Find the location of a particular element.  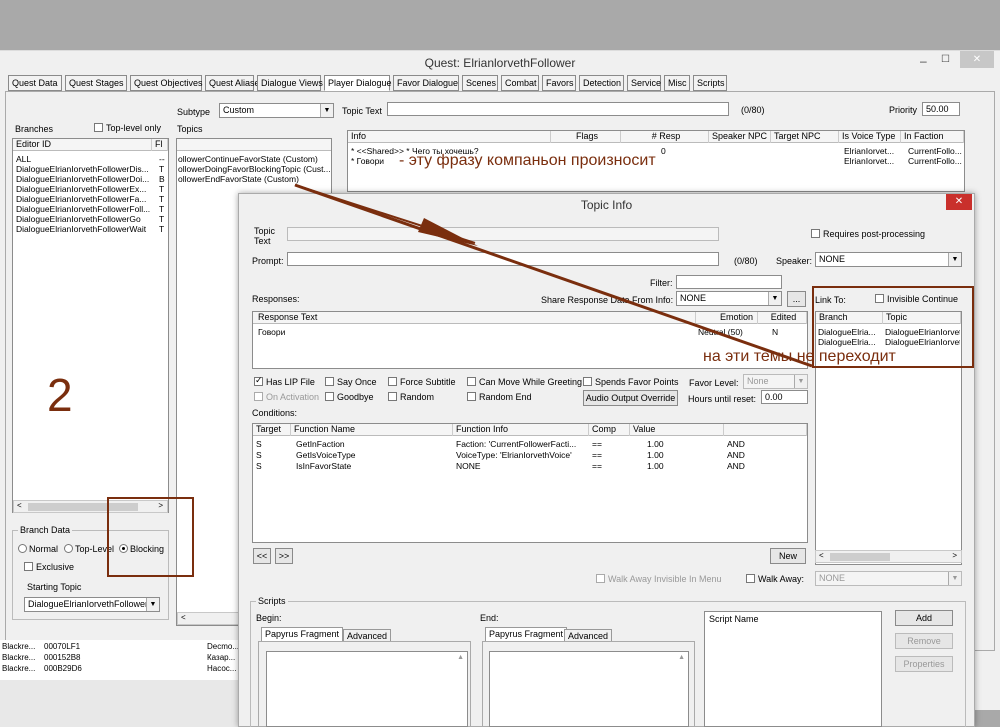

tab-quest-objectives: Quest Objectives is located at coordinates (166, 83).